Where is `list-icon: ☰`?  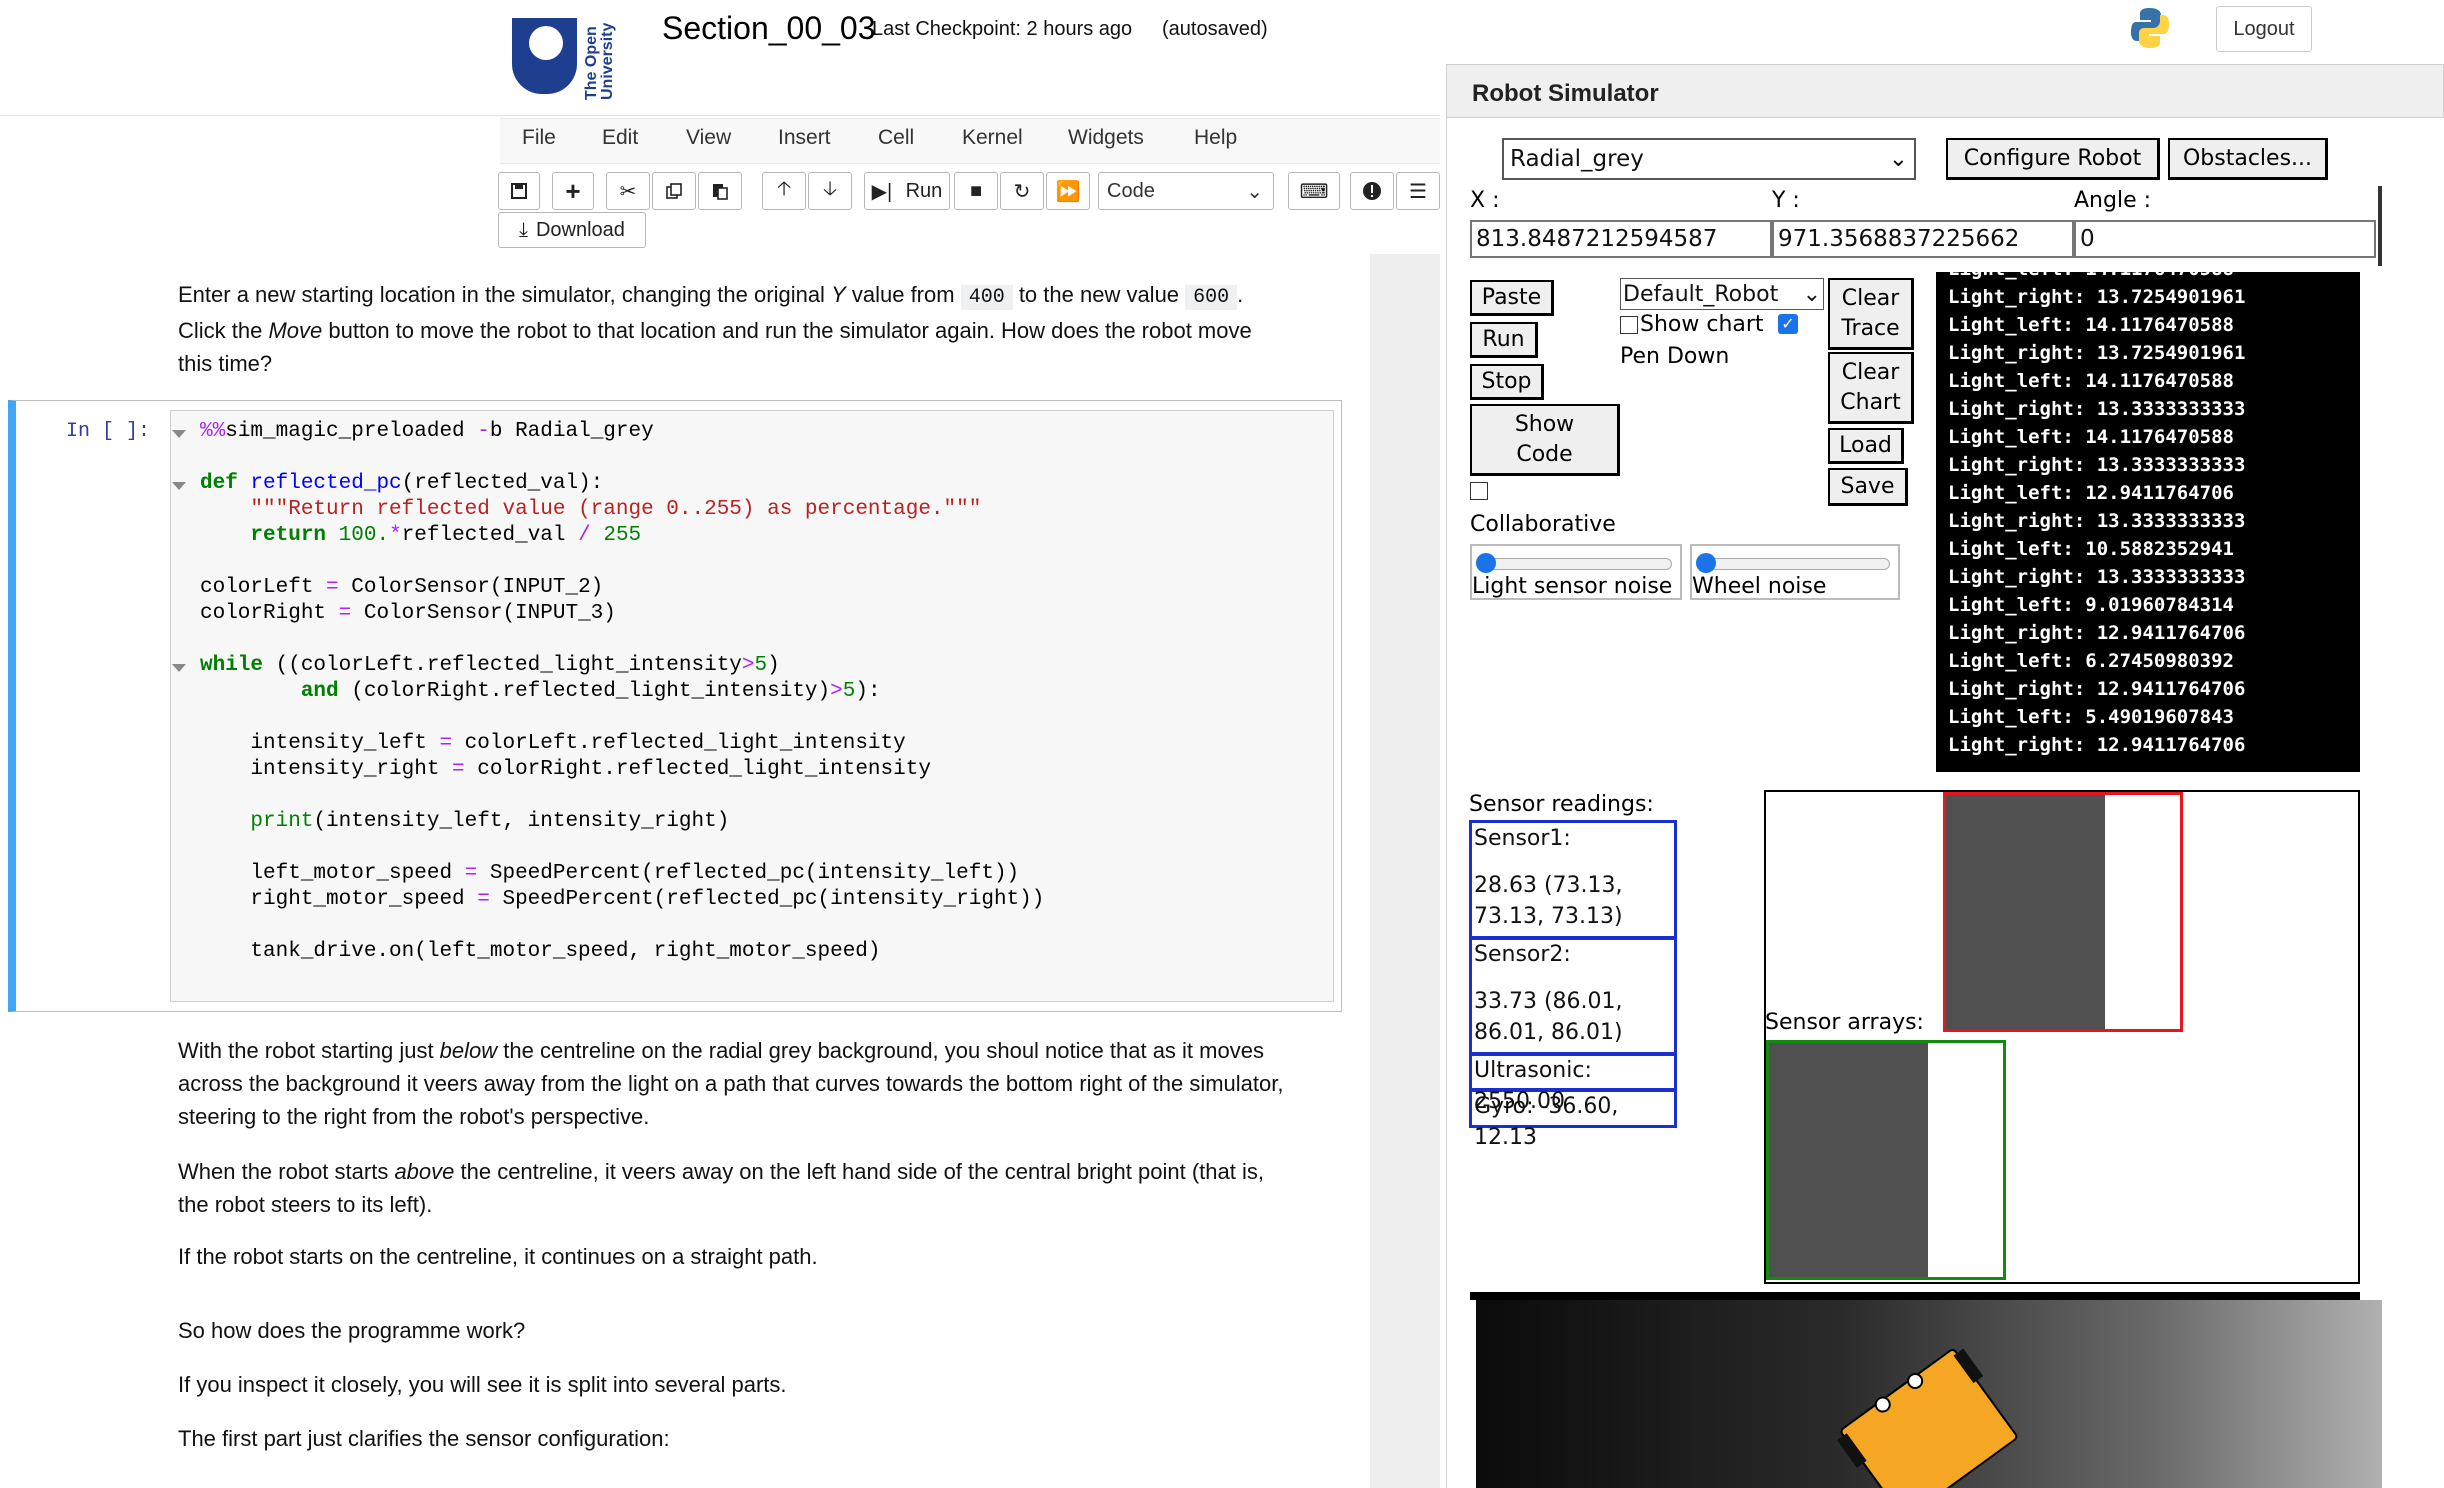 list-icon: ☰ is located at coordinates (1418, 191).